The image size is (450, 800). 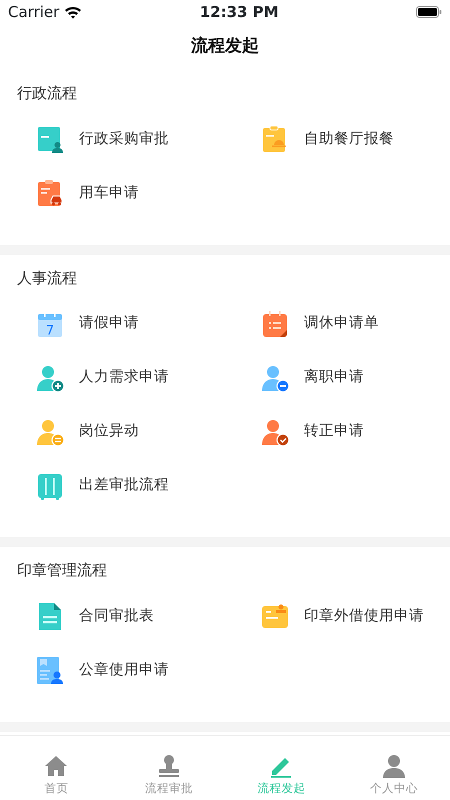 What do you see at coordinates (112, 486) in the screenshot?
I see `process-item: 出差审批流程` at bounding box center [112, 486].